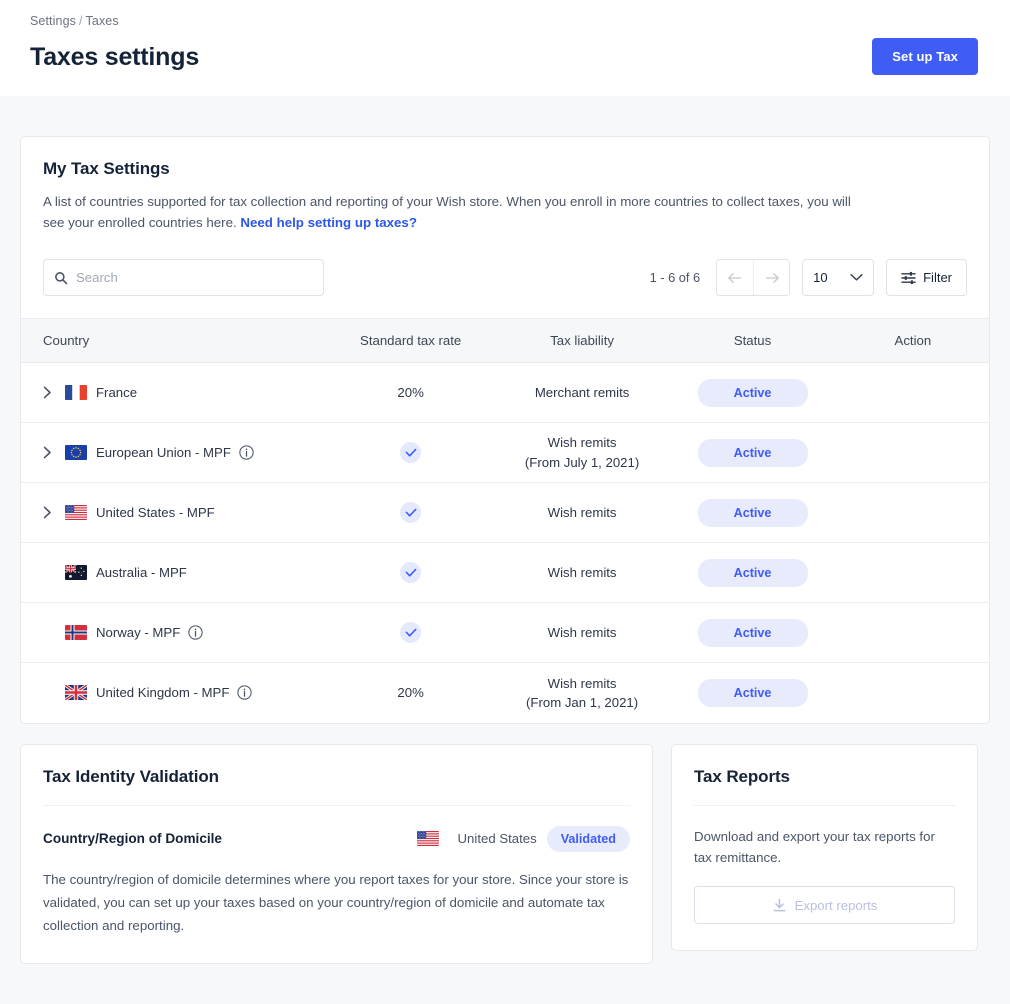  What do you see at coordinates (856, 277) in the screenshot?
I see `chevron-down-icon` at bounding box center [856, 277].